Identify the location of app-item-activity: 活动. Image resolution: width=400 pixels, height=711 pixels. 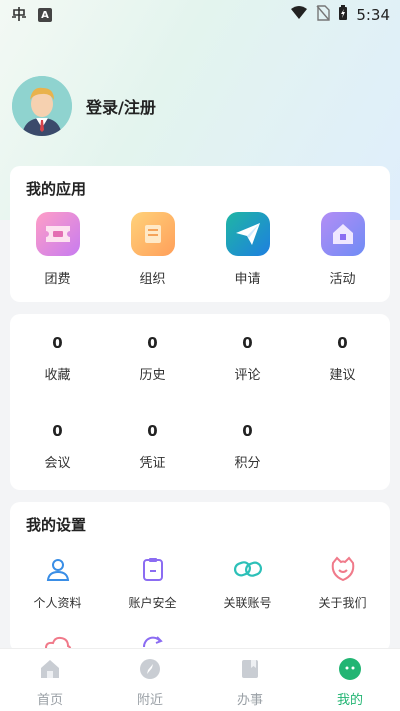
(342, 249).